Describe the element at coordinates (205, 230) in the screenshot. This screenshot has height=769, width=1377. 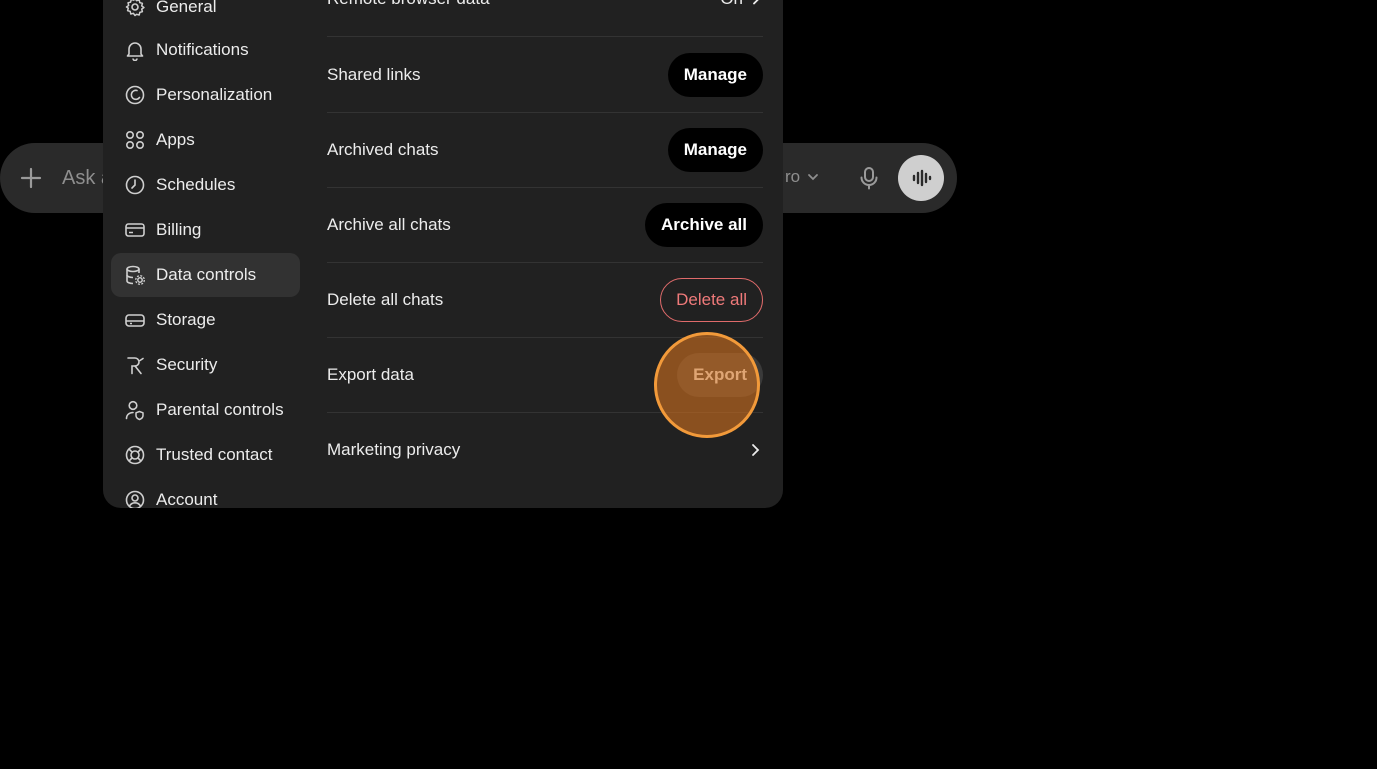
I see `sidebar-item-billing: Billing` at that location.